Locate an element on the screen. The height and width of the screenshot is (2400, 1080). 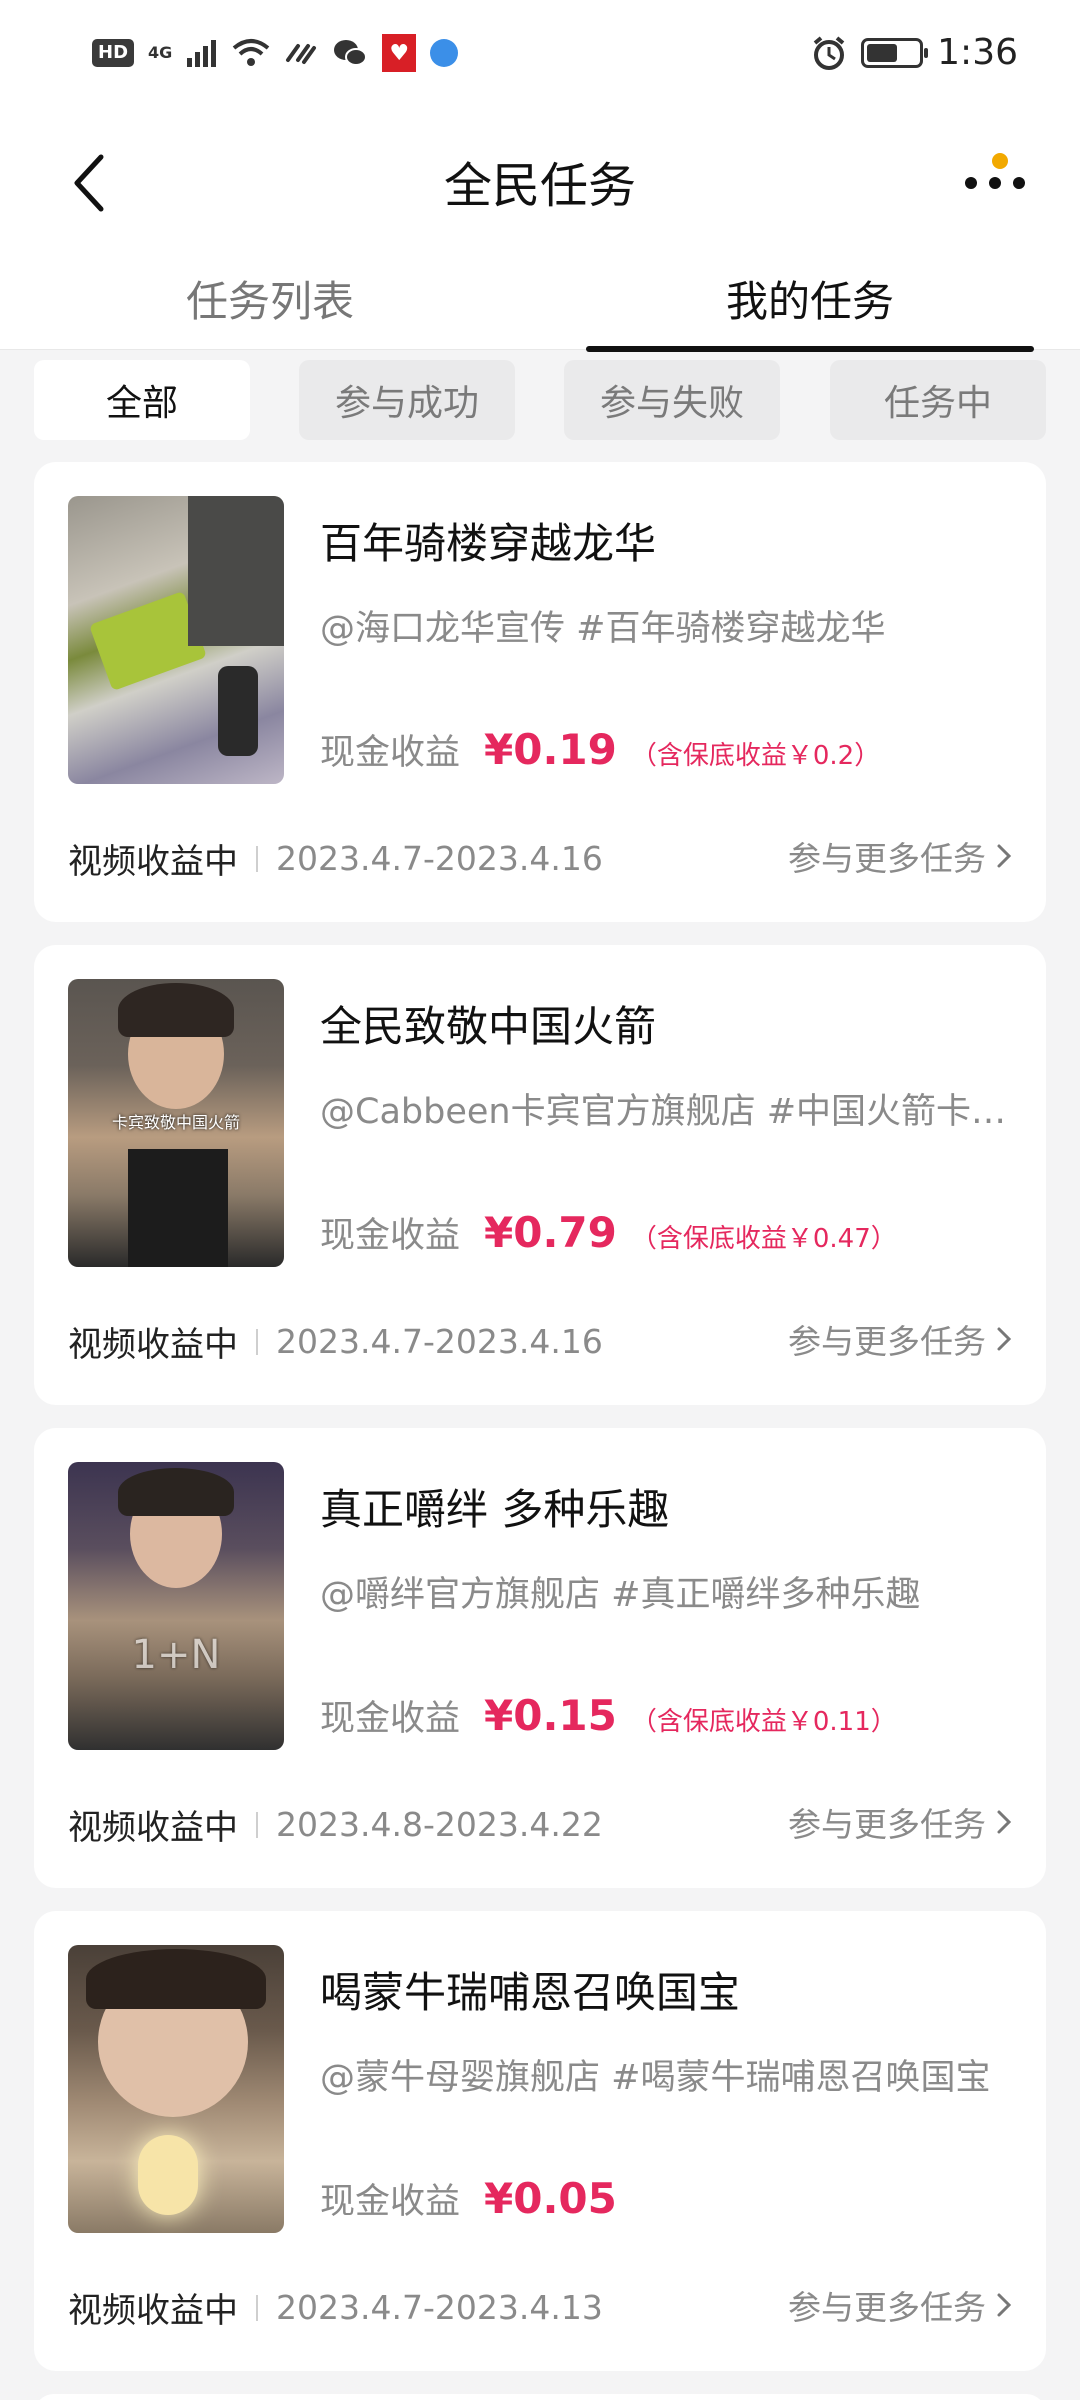
status-row: 视频收益中 2023.4.7-2023.4.13 is located at coordinates (335, 2307).